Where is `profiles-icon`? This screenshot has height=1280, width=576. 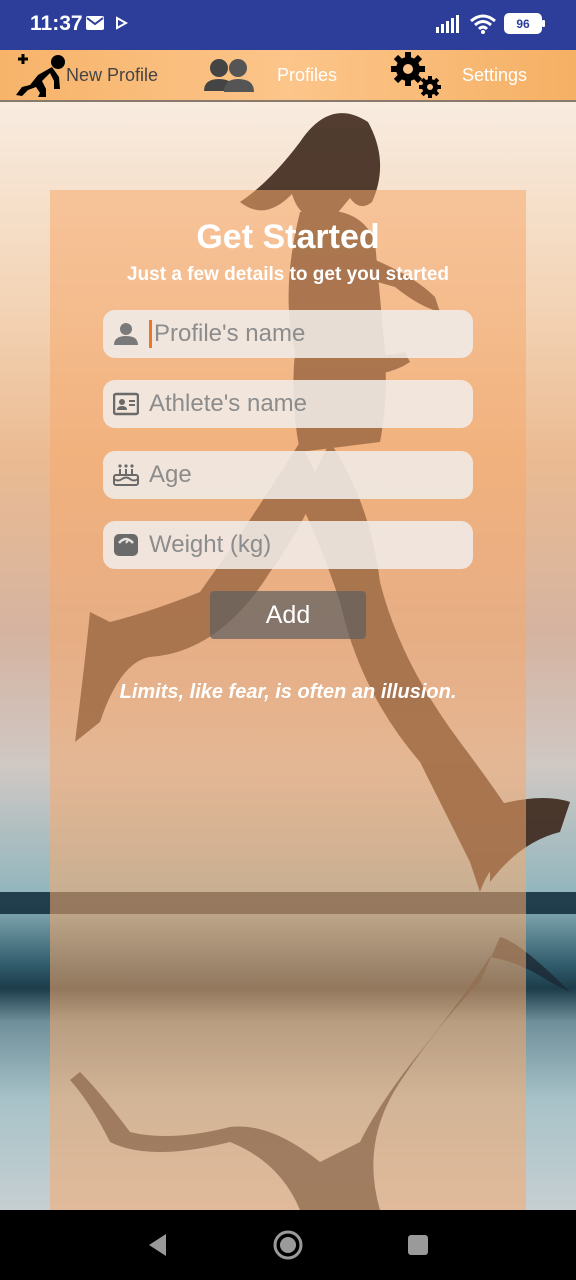 profiles-icon is located at coordinates (229, 75).